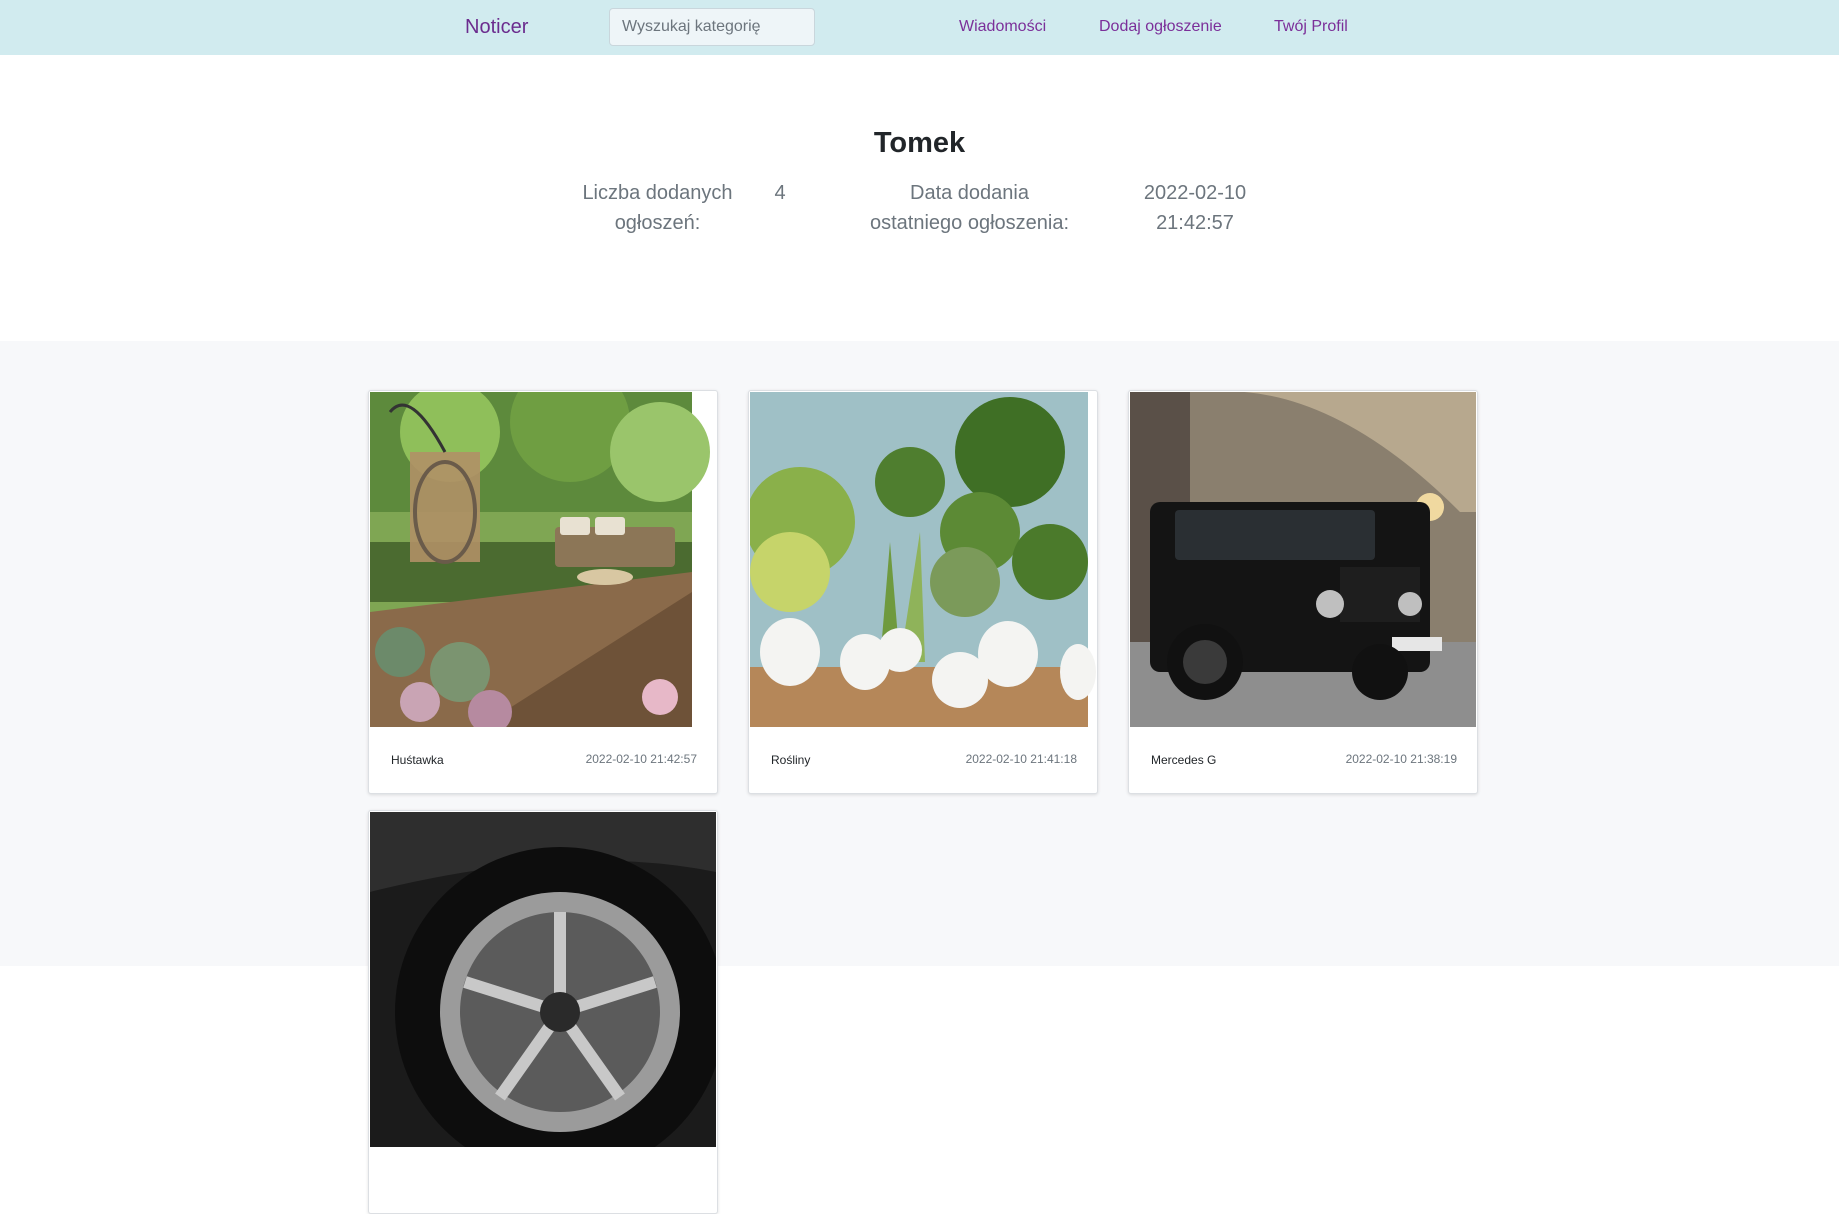 Image resolution: width=1839 pixels, height=1214 pixels. I want to click on listing-card, so click(543, 1012).